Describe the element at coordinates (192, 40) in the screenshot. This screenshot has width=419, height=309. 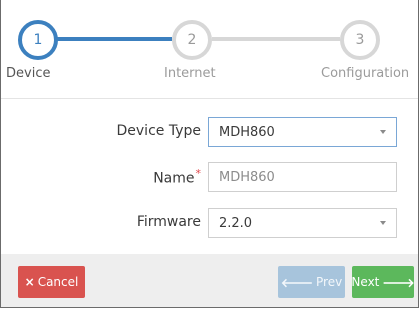
I see `step-2-indicator: 2` at that location.